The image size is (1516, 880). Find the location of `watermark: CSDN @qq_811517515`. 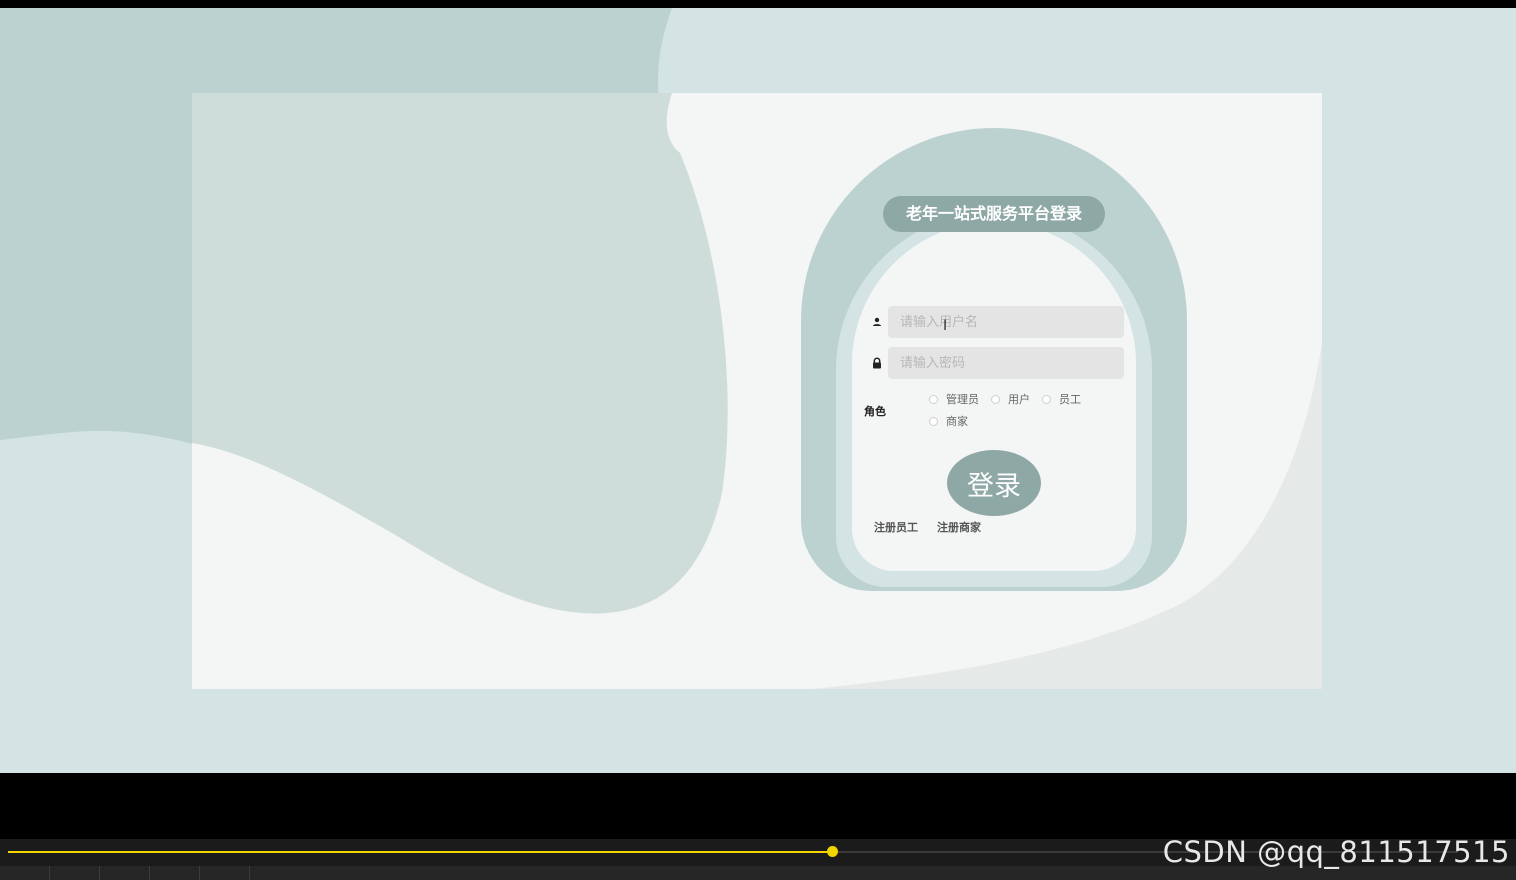

watermark: CSDN @qq_811517515 is located at coordinates (1336, 852).